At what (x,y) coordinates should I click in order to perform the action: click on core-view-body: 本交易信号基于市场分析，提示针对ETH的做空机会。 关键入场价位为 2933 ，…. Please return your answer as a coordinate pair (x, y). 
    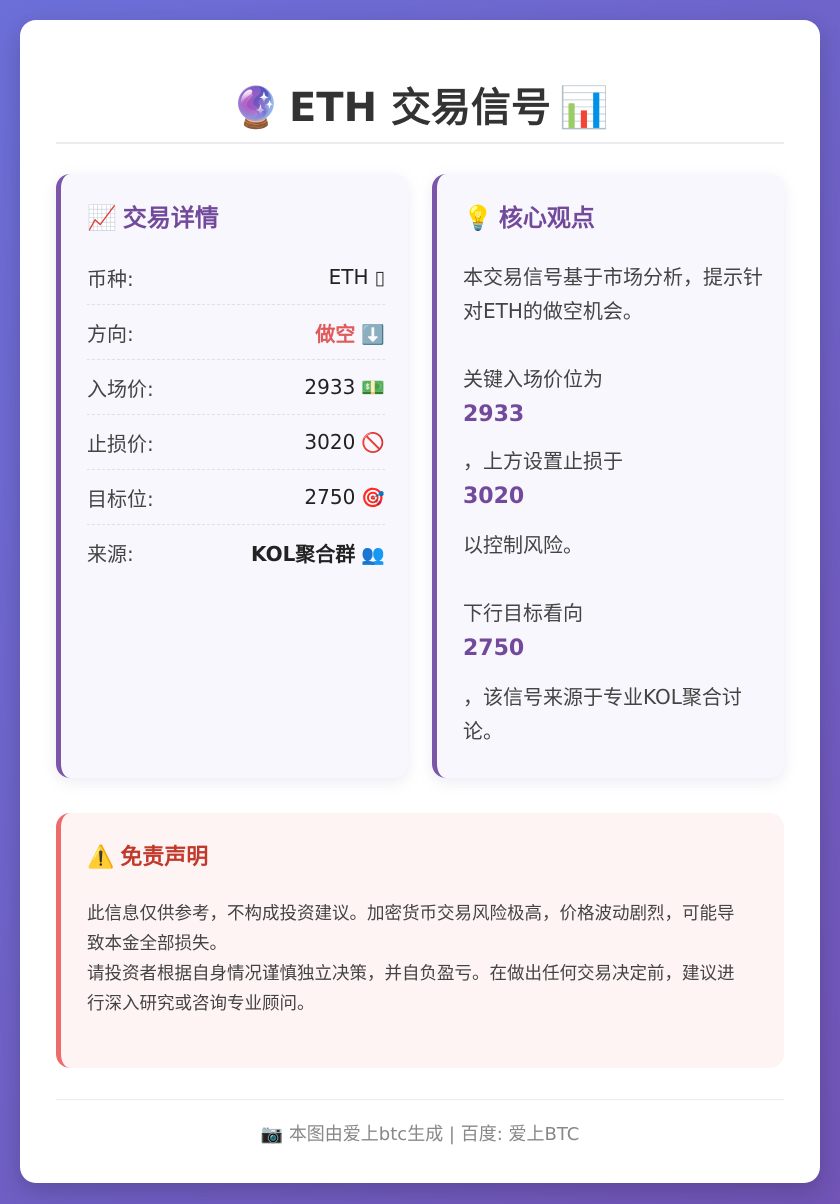
    Looking at the image, I should click on (613, 504).